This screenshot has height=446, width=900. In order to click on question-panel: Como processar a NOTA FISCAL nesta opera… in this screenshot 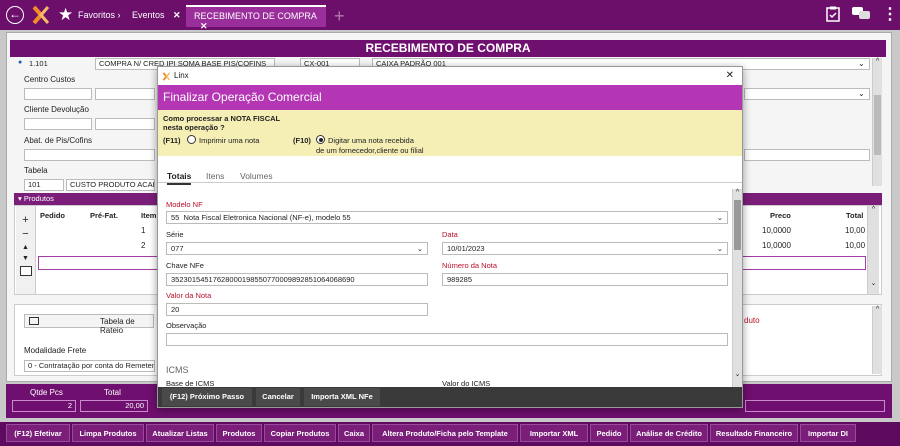, I will do `click(450, 133)`.